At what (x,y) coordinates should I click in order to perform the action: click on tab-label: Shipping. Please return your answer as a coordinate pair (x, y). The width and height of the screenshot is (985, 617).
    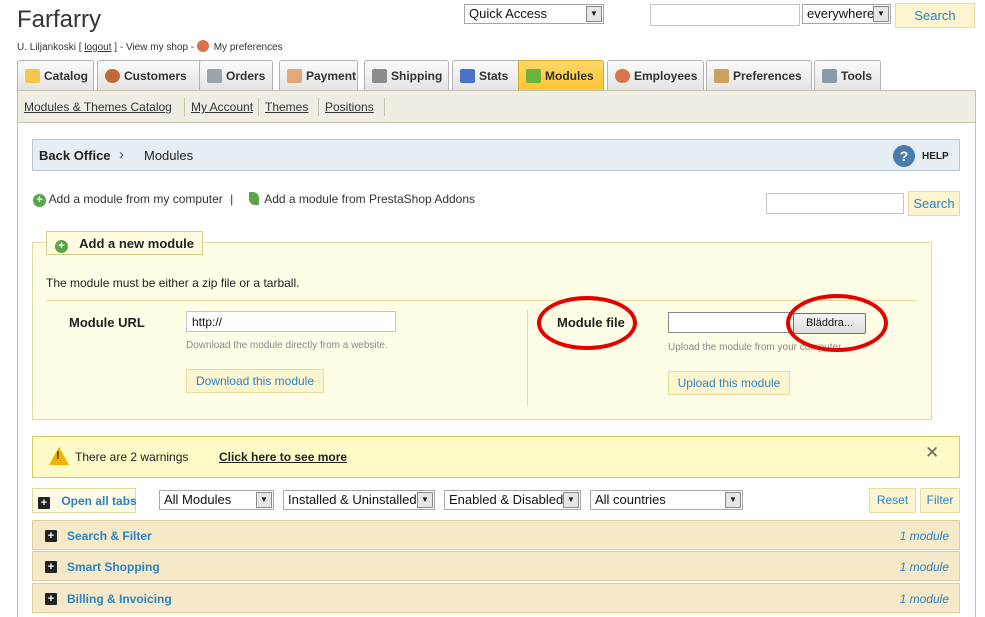
    Looking at the image, I should click on (417, 76).